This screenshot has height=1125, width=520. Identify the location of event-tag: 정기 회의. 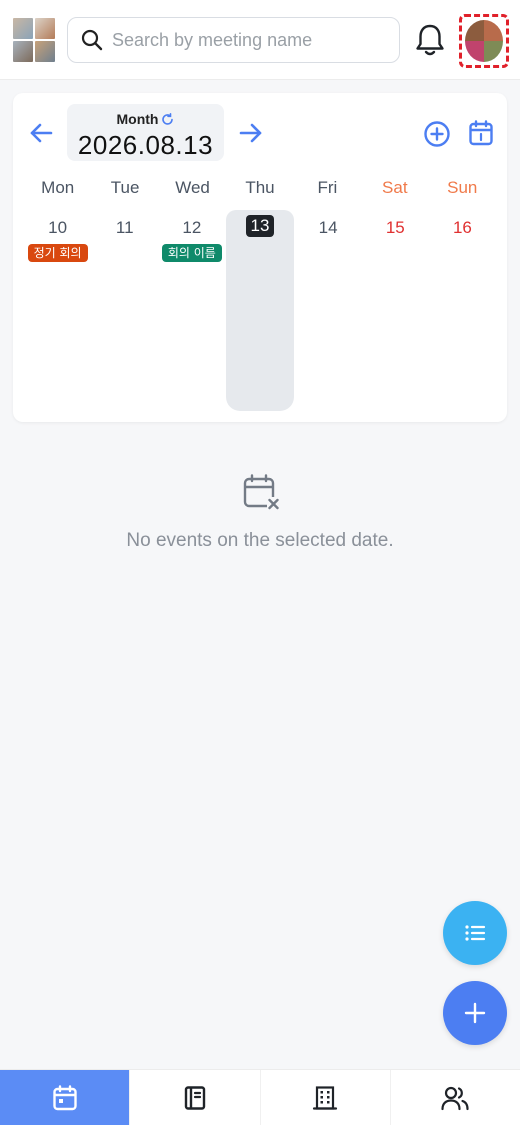
(57, 253).